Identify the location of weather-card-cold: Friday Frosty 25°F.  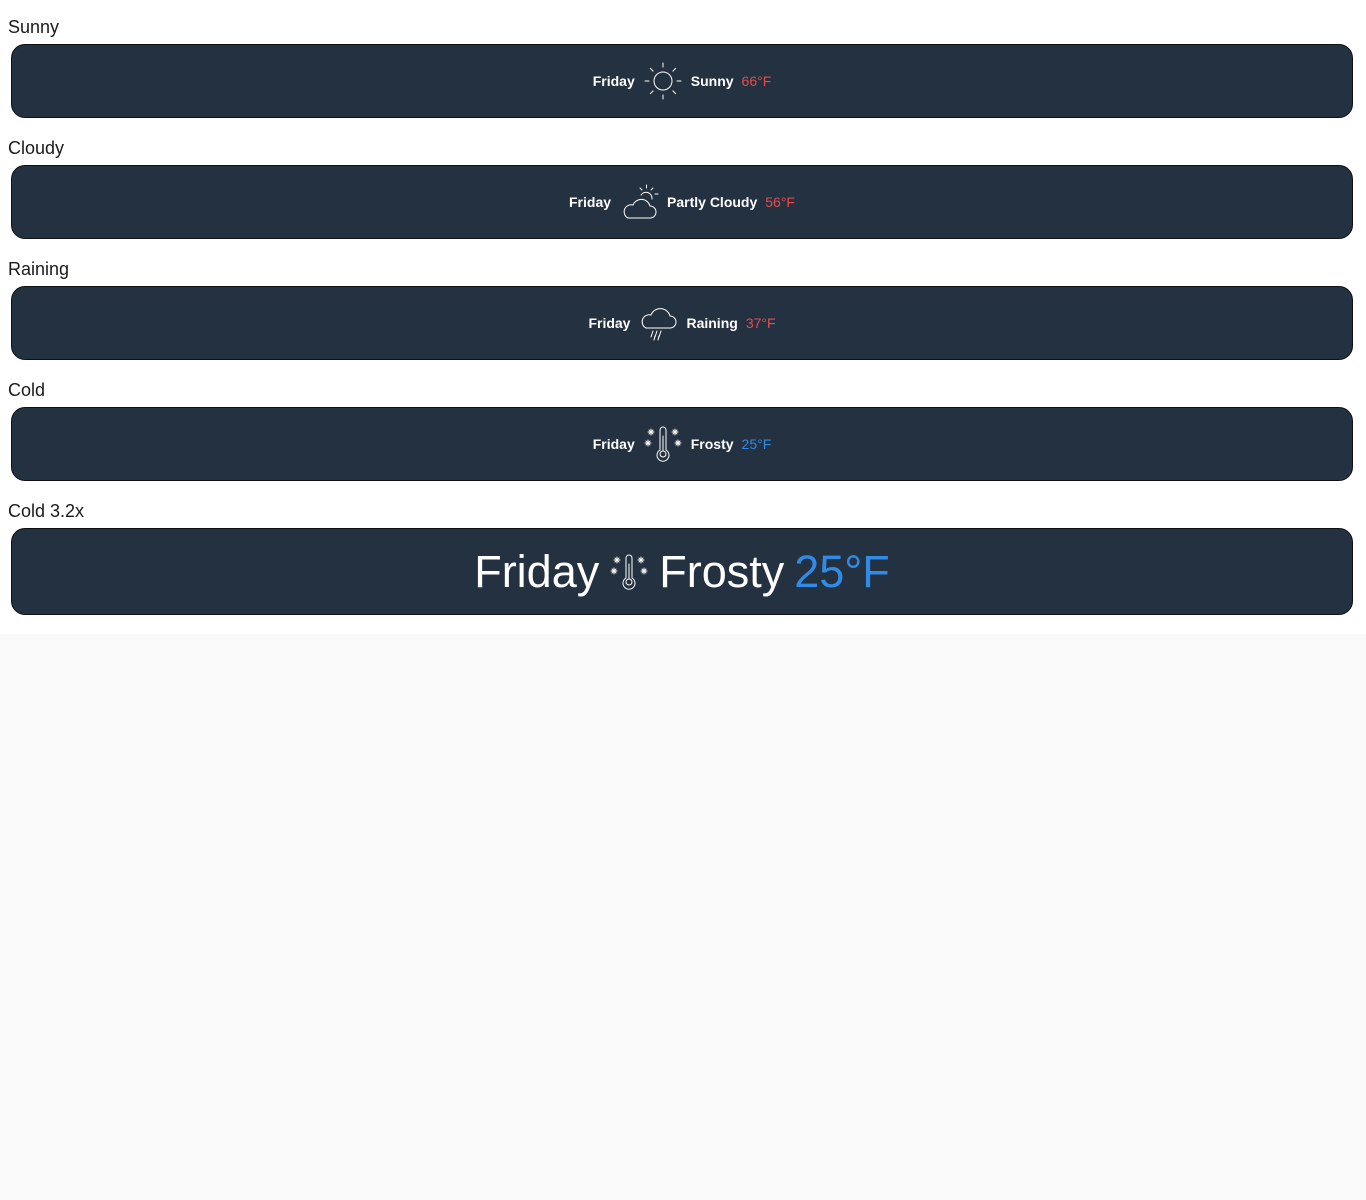
(682, 444).